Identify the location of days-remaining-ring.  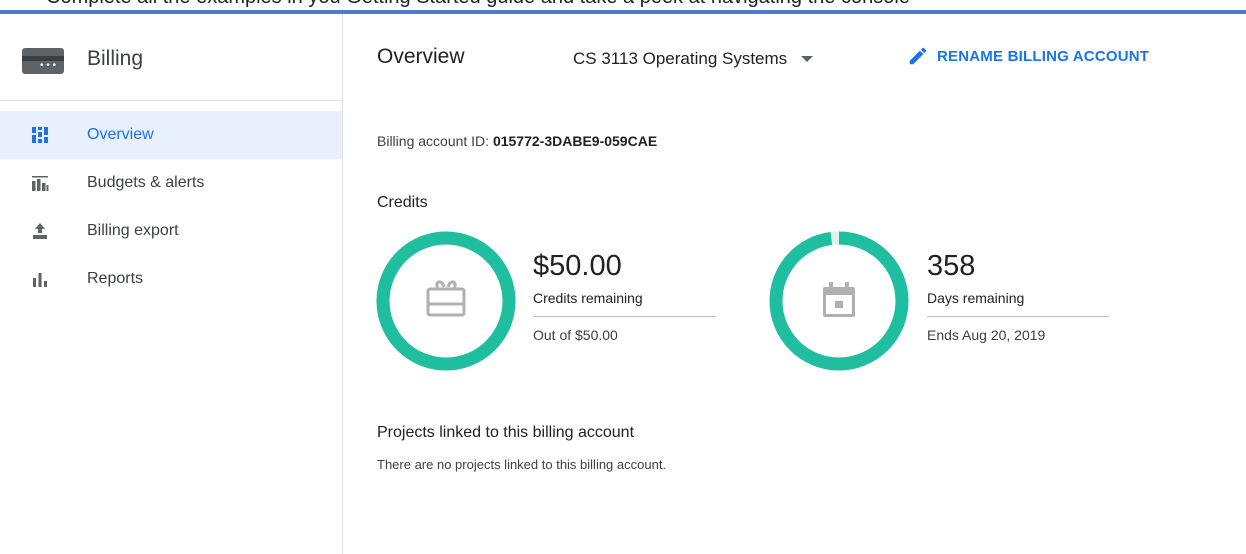
(839, 301).